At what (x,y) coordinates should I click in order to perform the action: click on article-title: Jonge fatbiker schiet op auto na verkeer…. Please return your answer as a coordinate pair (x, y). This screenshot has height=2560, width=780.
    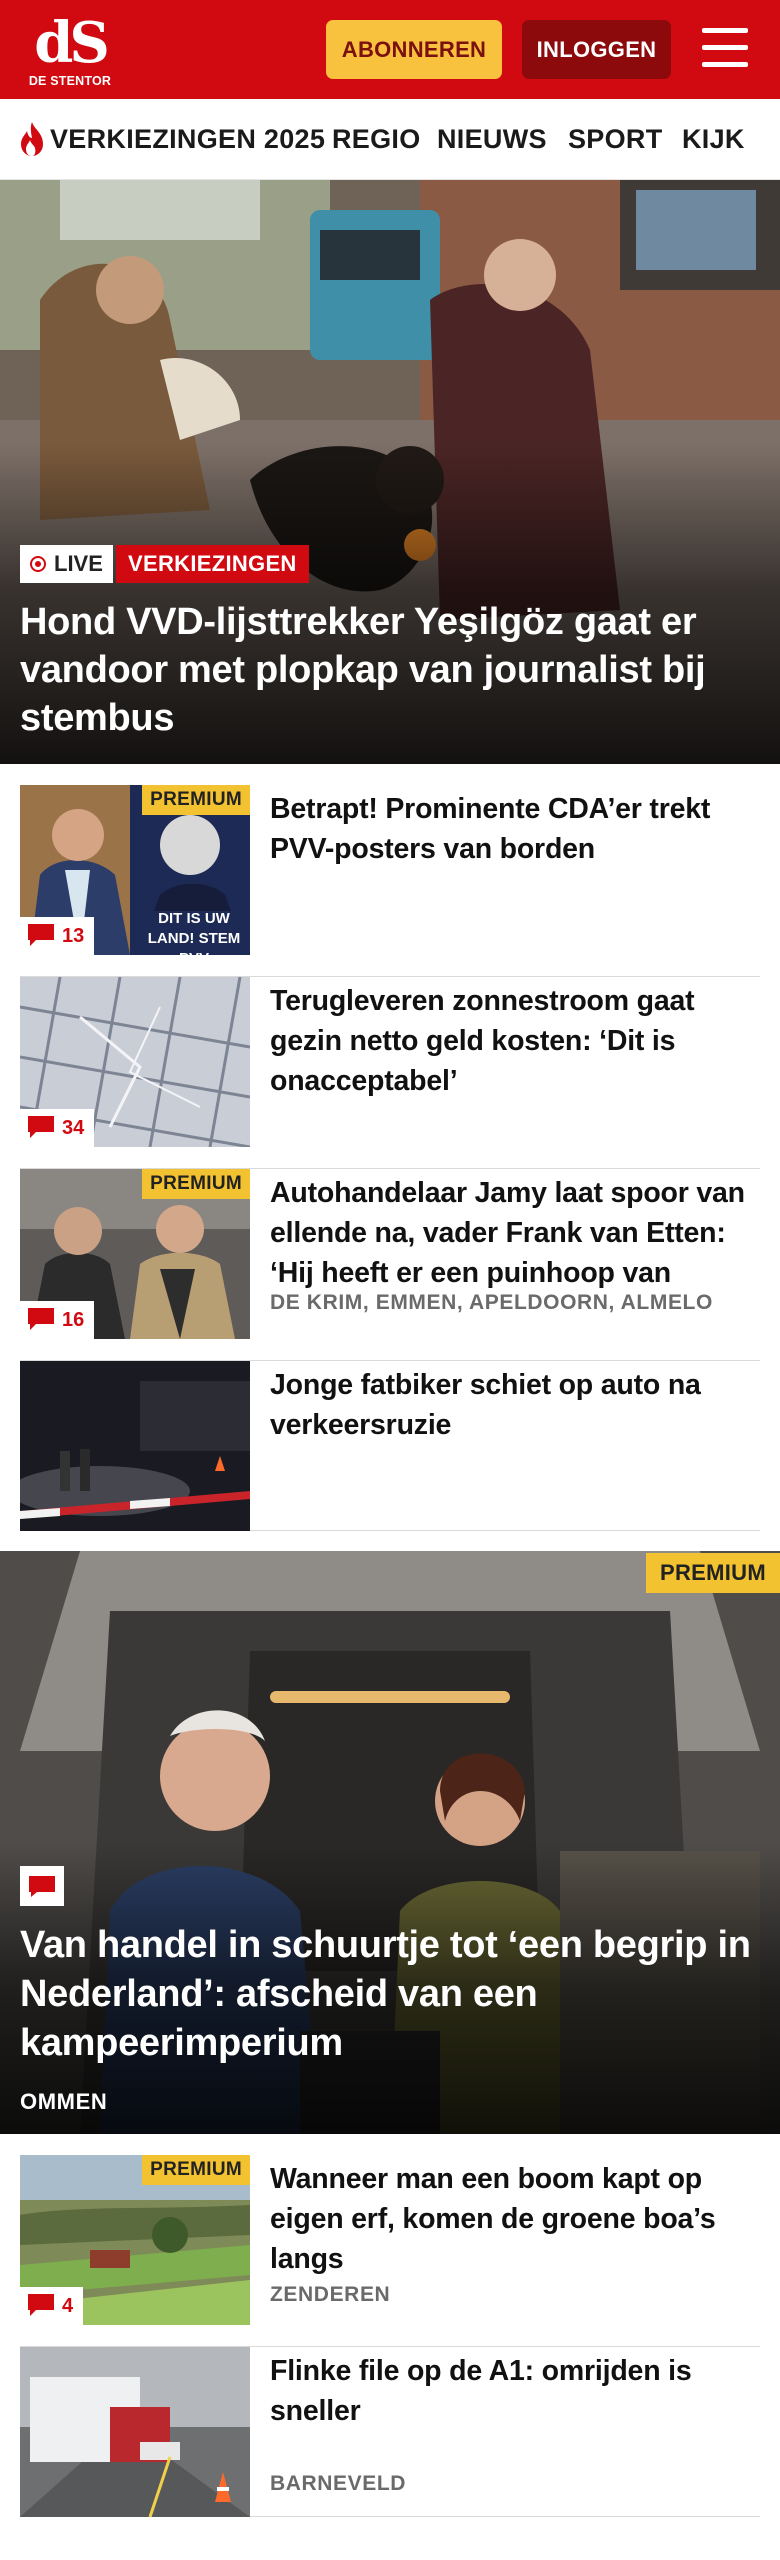
    Looking at the image, I should click on (516, 1405).